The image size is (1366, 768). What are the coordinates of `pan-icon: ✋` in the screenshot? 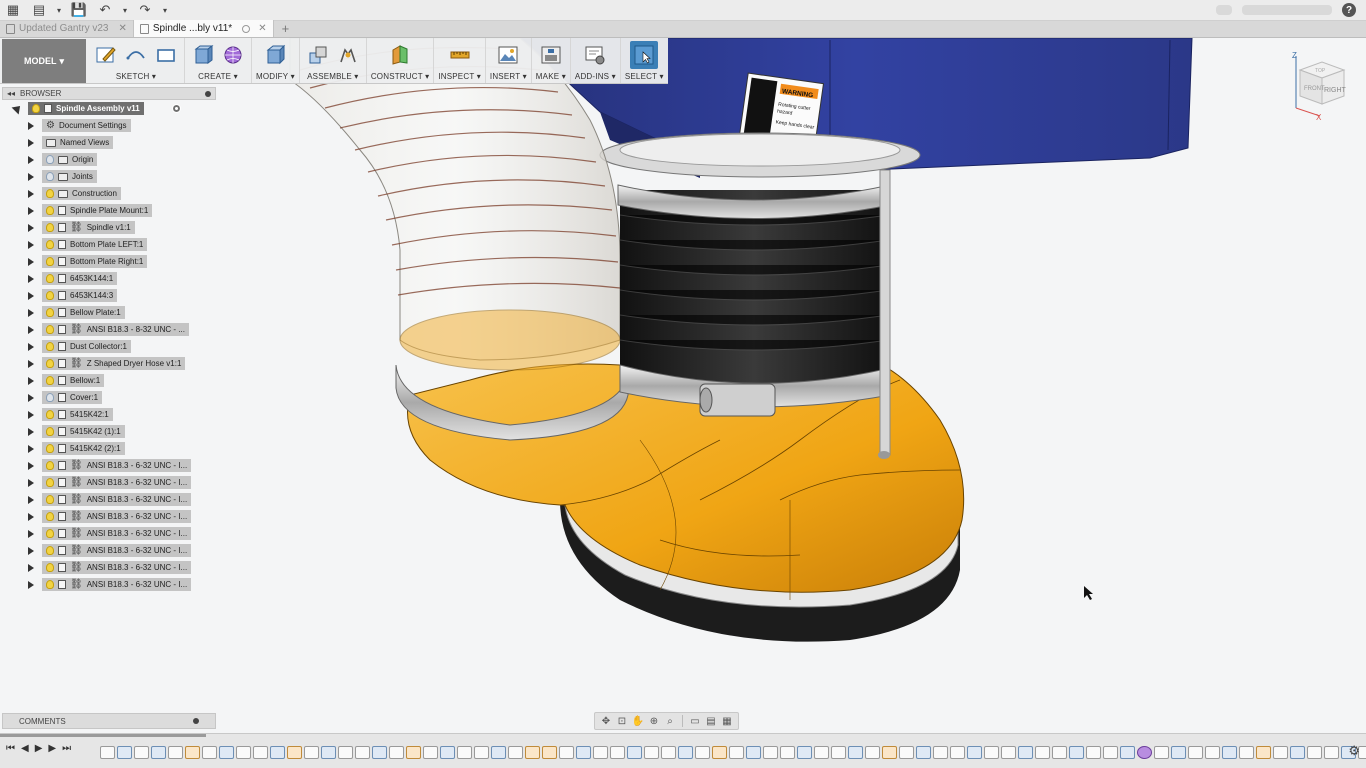 It's located at (638, 721).